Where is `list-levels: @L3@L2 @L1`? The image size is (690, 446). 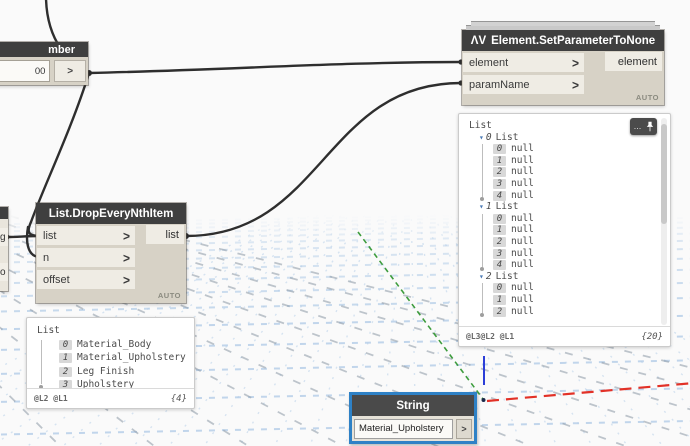 list-levels: @L3@L2 @L1 is located at coordinates (490, 336).